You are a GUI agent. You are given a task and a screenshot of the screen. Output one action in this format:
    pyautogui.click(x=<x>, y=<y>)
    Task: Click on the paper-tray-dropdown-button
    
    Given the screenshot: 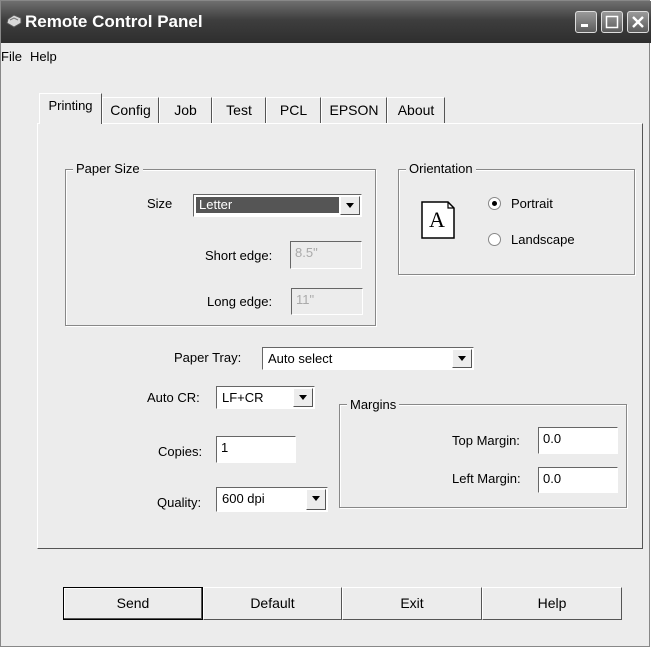 What is the action you would take?
    pyautogui.click(x=462, y=358)
    